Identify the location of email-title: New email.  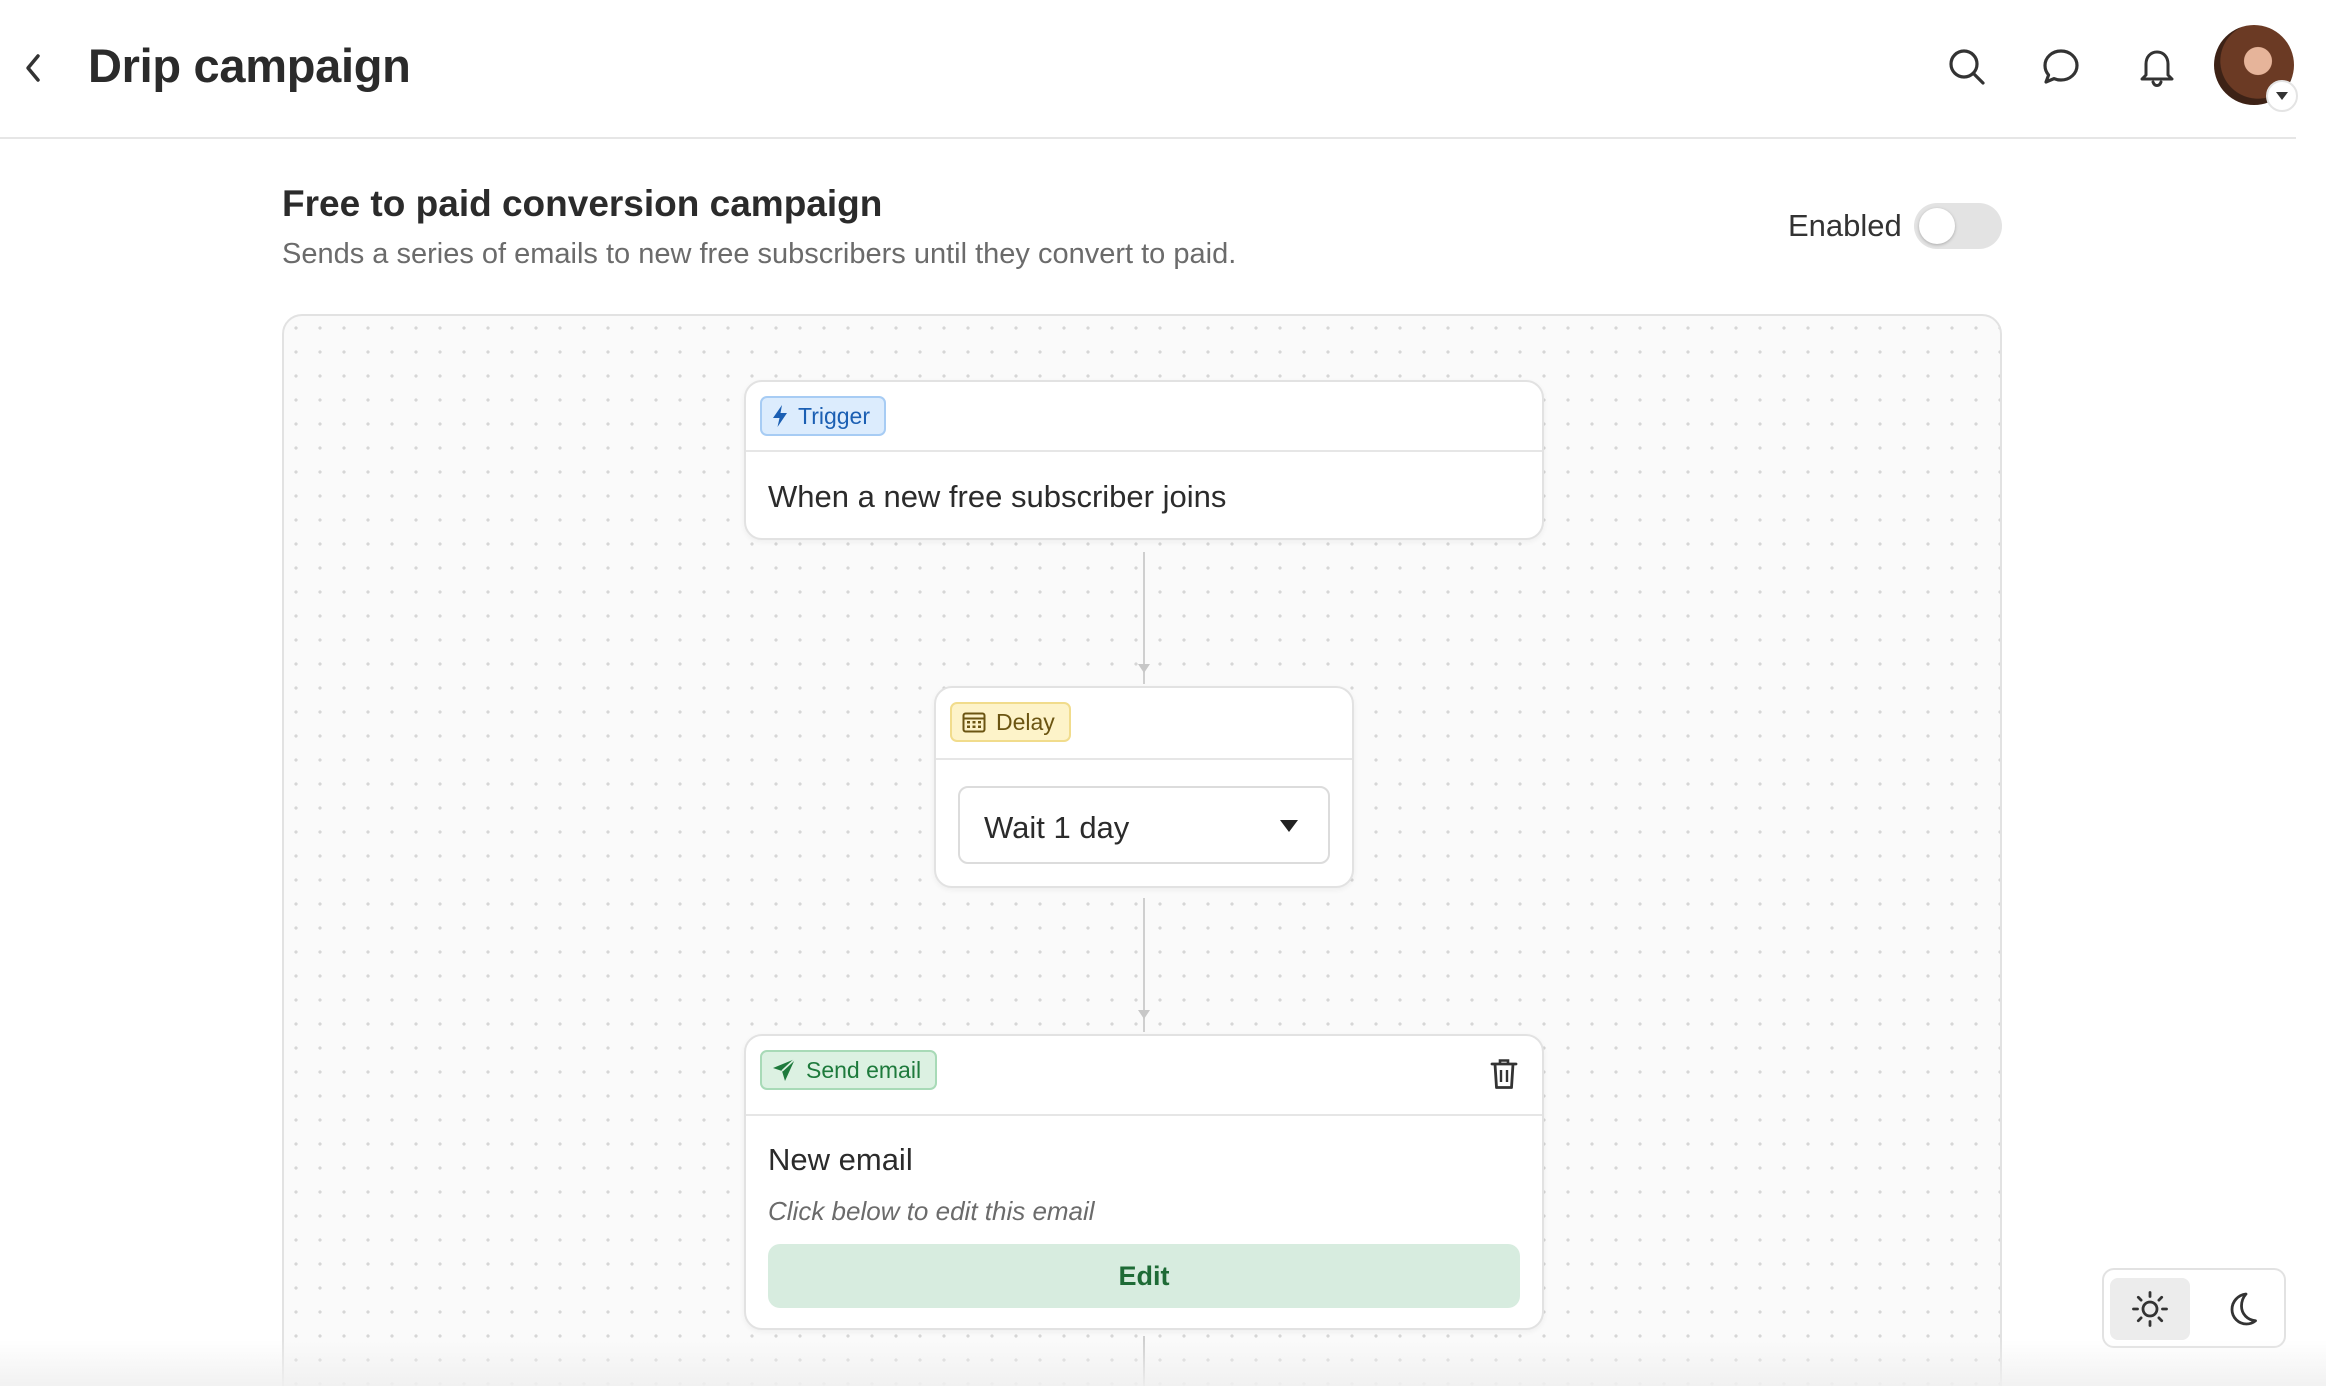
(840, 1159).